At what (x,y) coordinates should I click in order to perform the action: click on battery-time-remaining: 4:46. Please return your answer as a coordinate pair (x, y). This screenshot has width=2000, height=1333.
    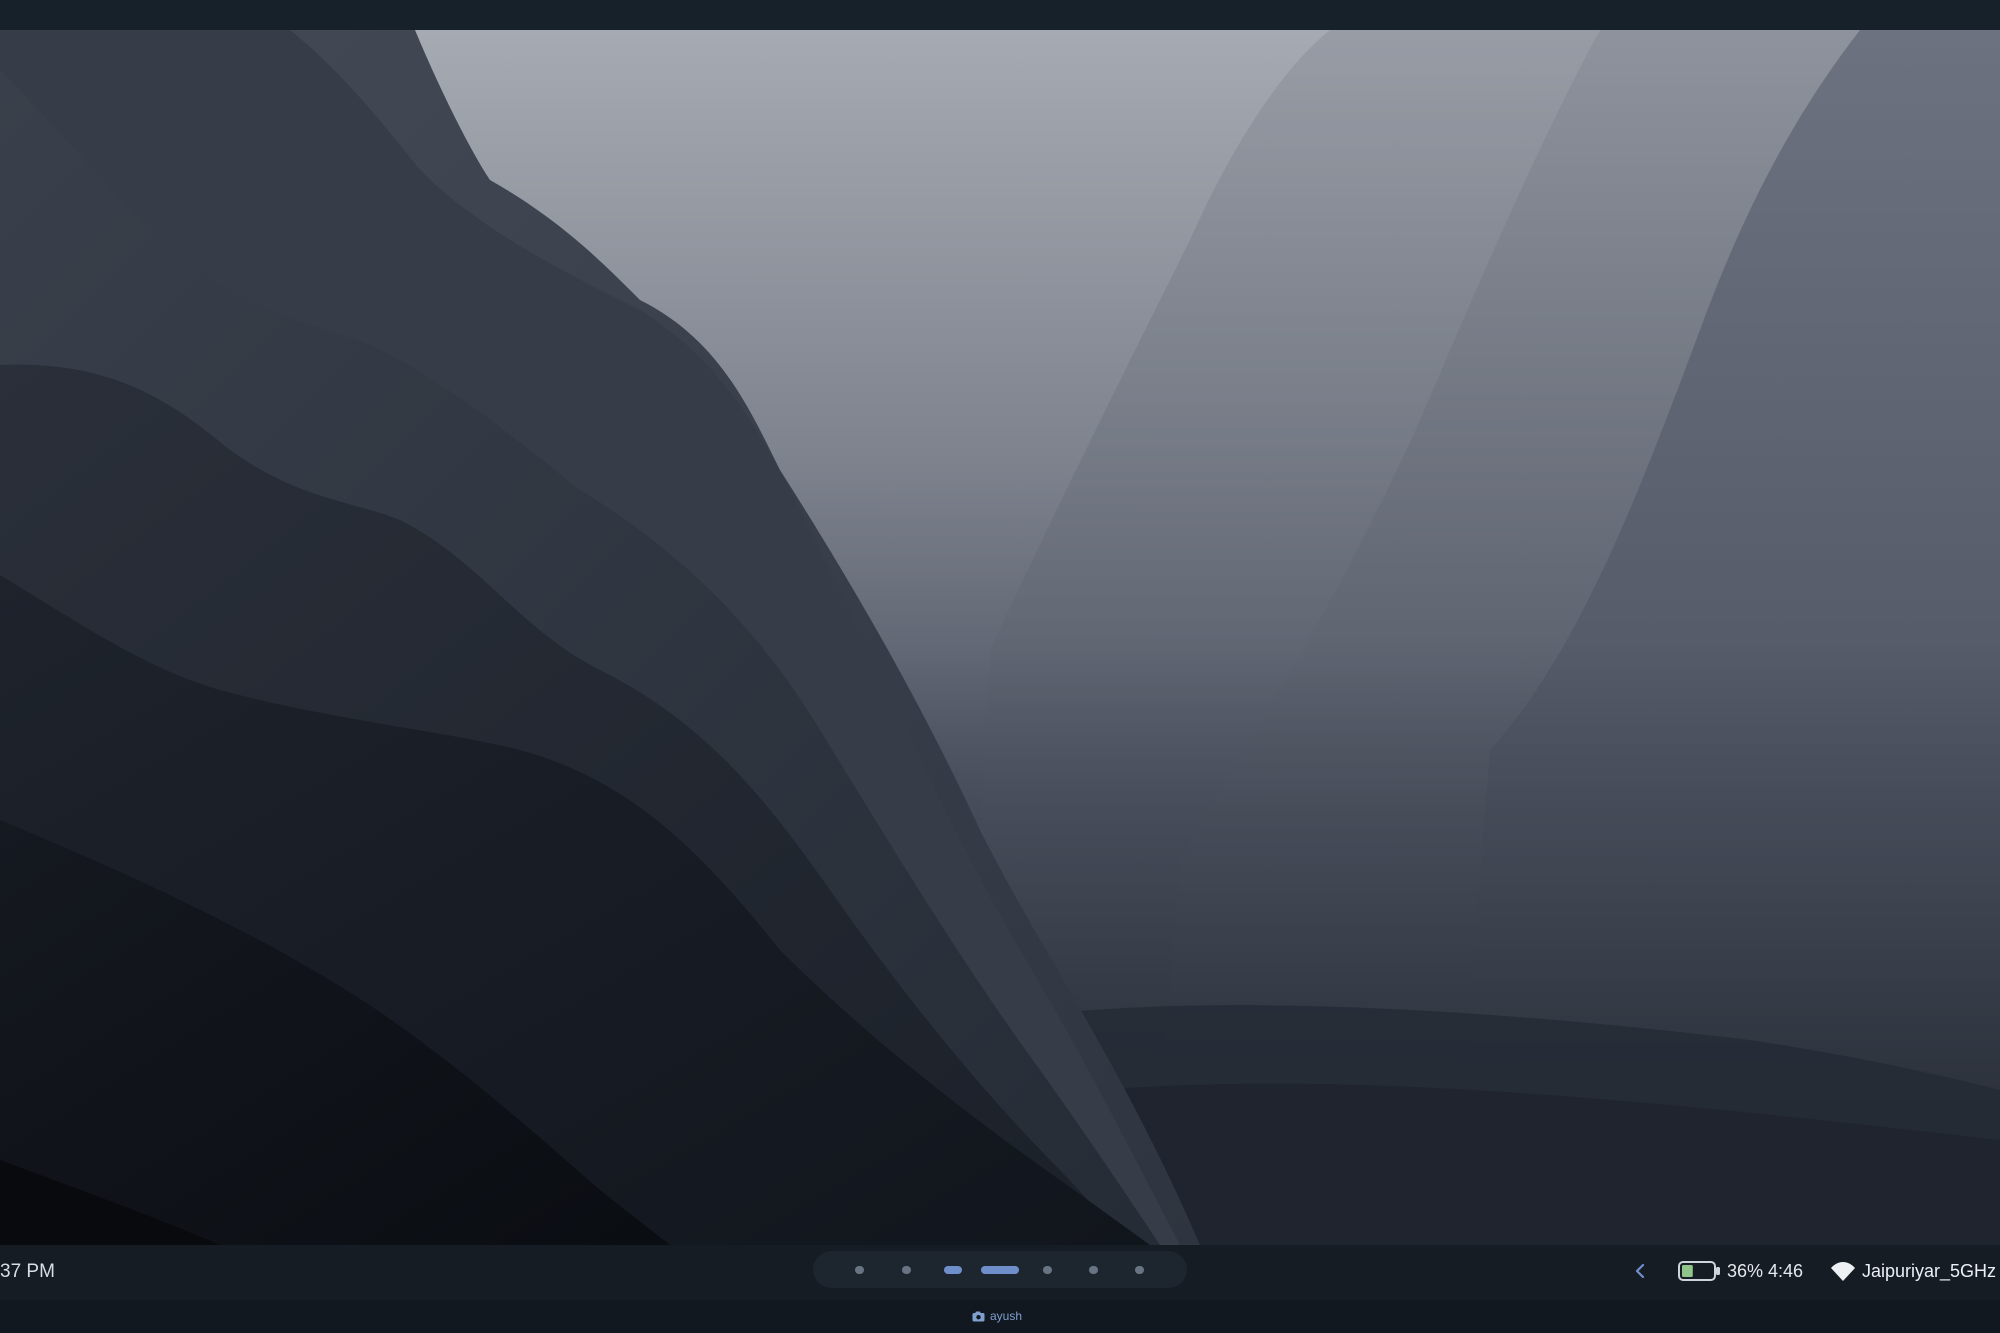
    Looking at the image, I should click on (1786, 1271).